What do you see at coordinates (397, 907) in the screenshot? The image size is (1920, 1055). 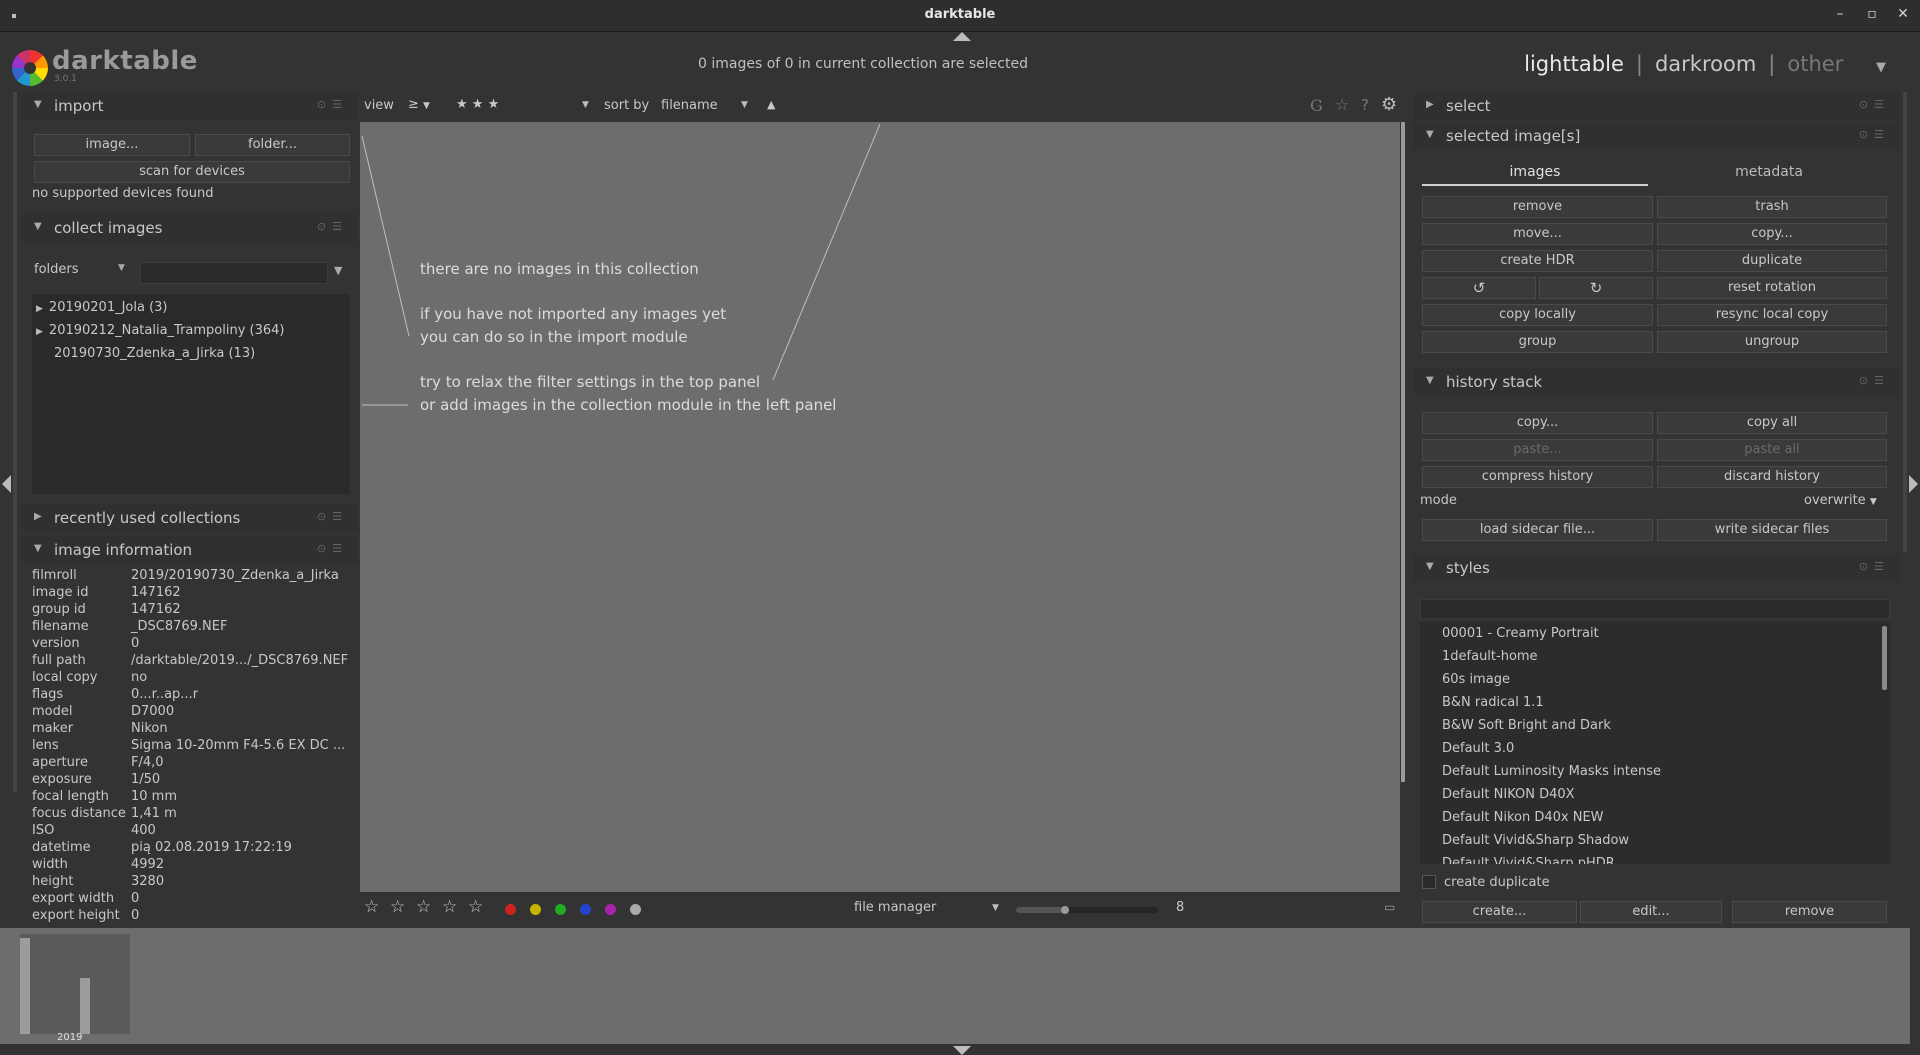 I see `star-2-icon: ☆` at bounding box center [397, 907].